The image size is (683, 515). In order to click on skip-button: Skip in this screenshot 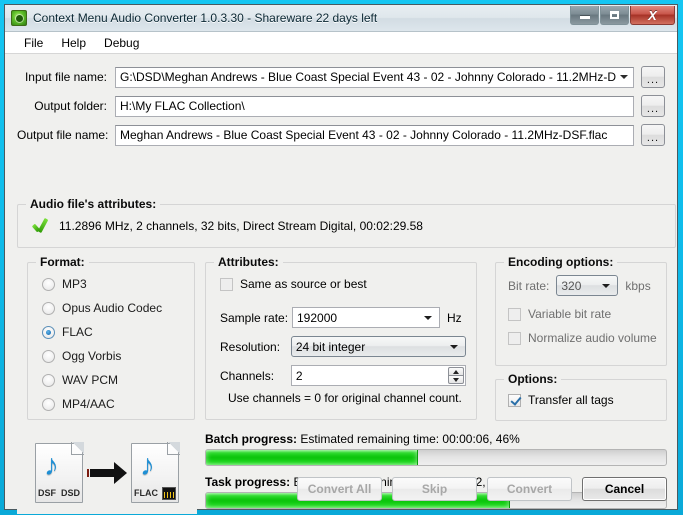, I will do `click(434, 489)`.